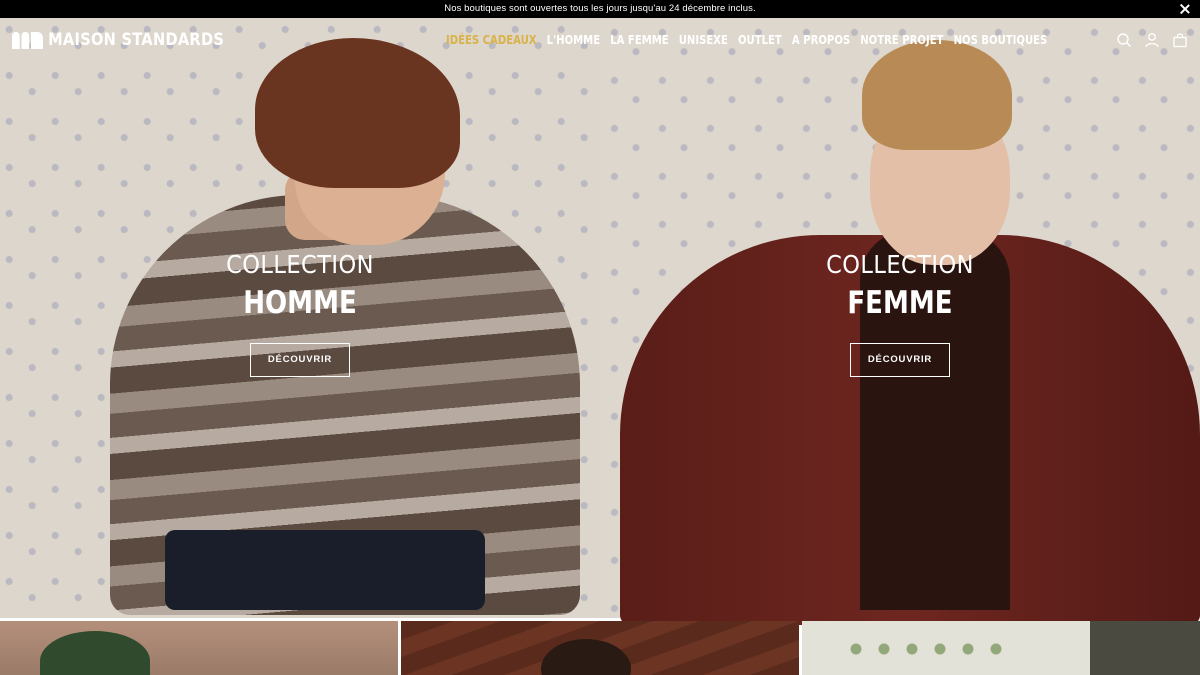 Image resolution: width=1200 pixels, height=675 pixels. Describe the element at coordinates (900, 264) in the screenshot. I see `caption-femme-line1: COLLECTION` at that location.